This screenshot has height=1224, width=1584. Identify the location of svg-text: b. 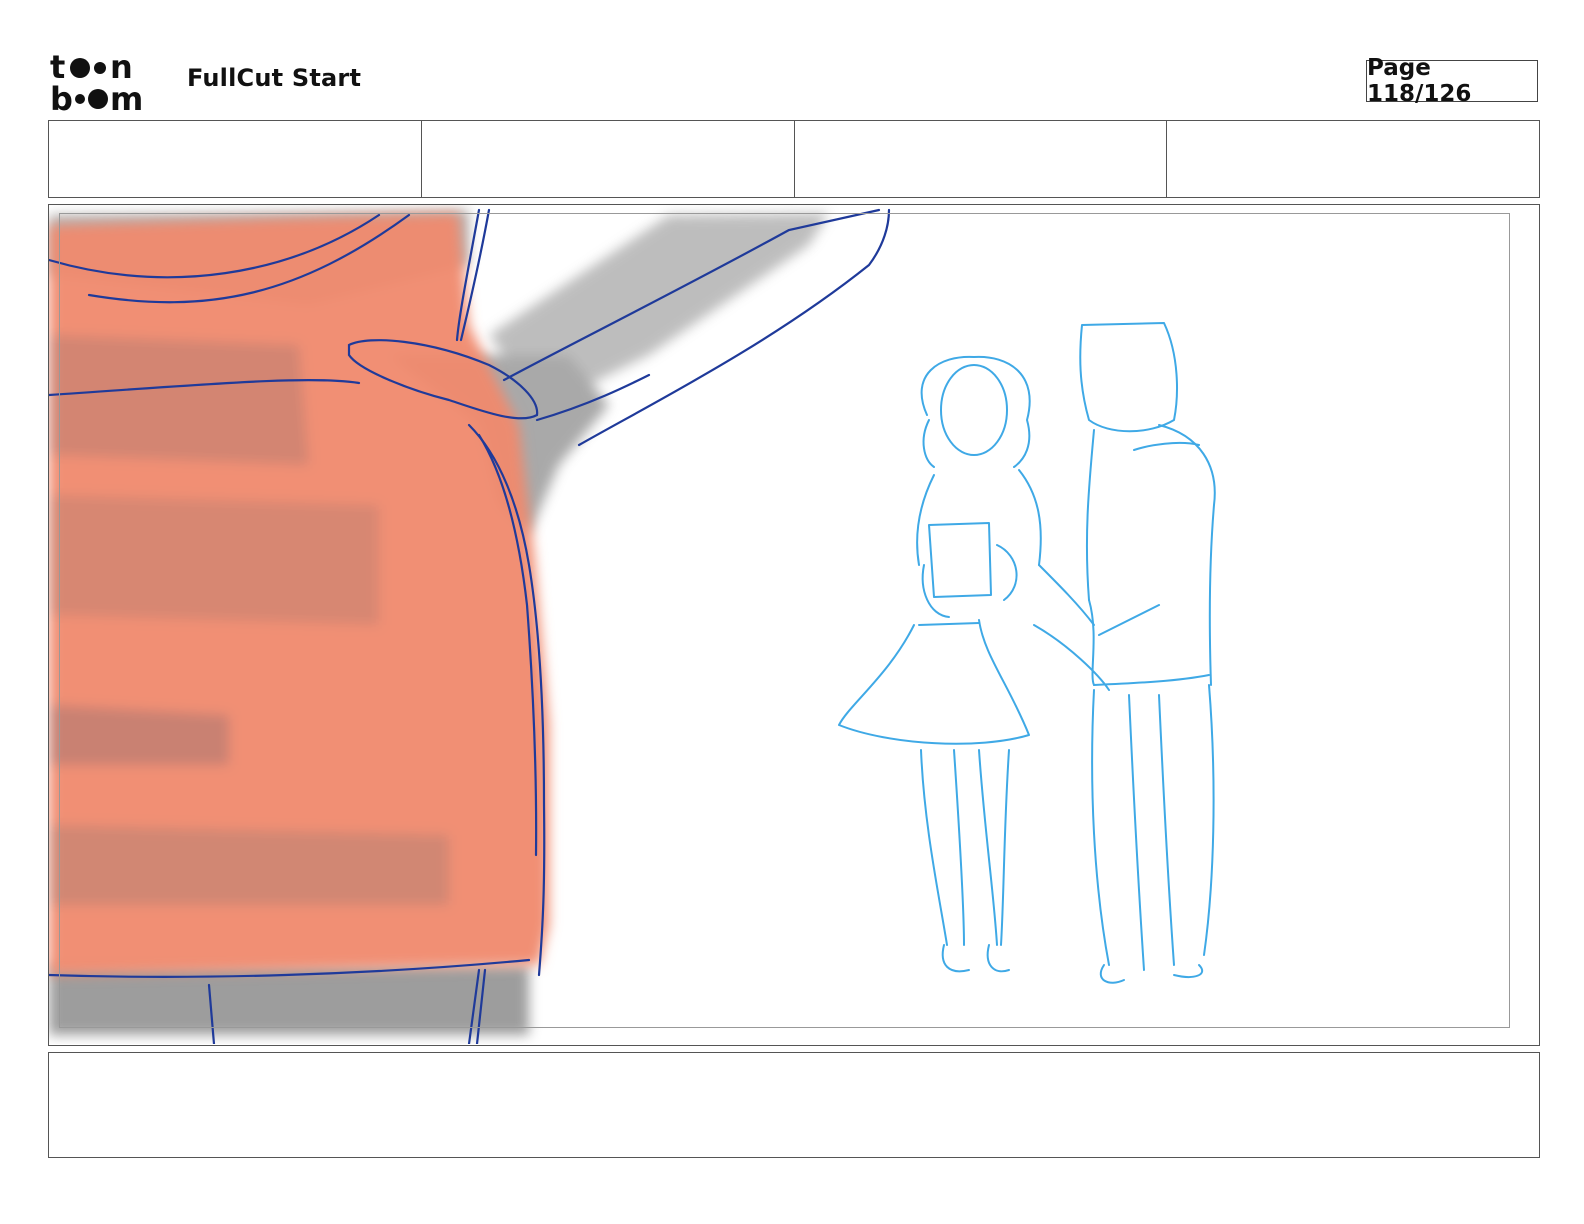
(61, 97).